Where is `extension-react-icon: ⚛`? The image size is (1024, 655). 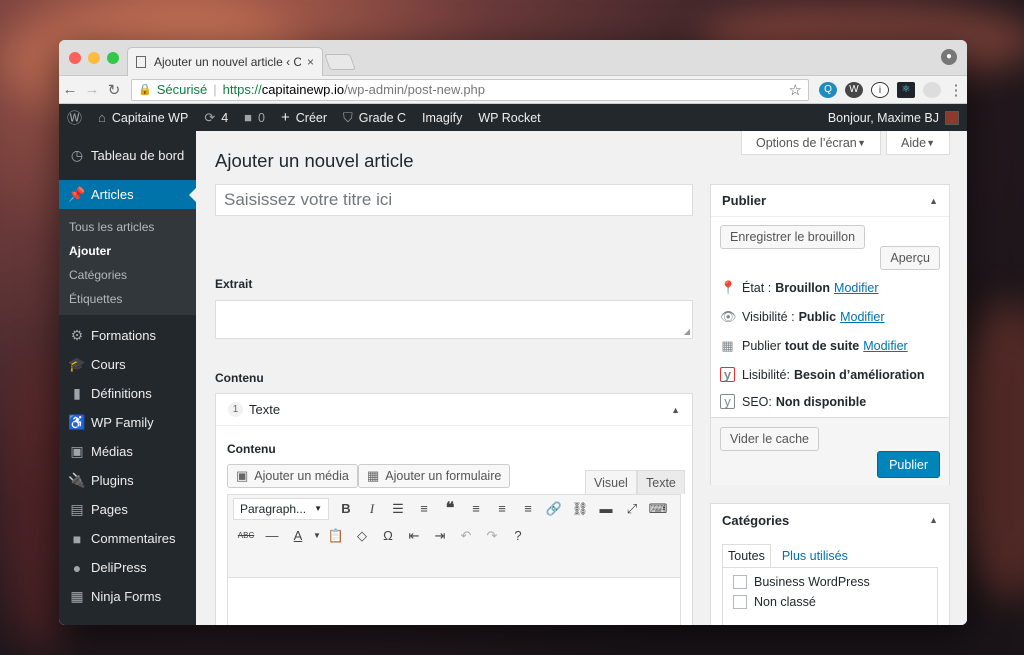
extension-react-icon: ⚛ is located at coordinates (906, 89).